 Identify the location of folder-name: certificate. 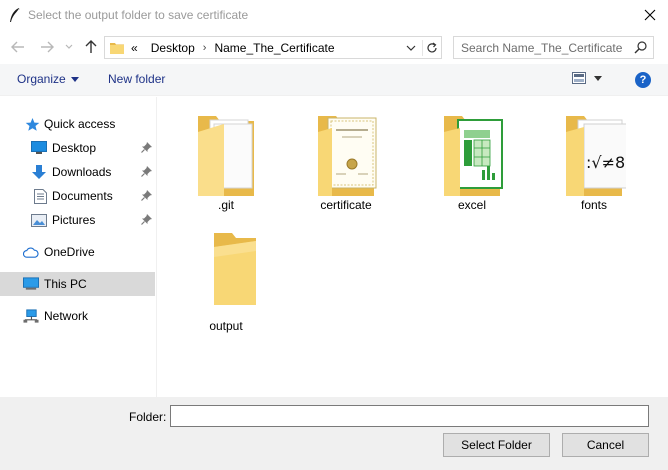
(346, 205).